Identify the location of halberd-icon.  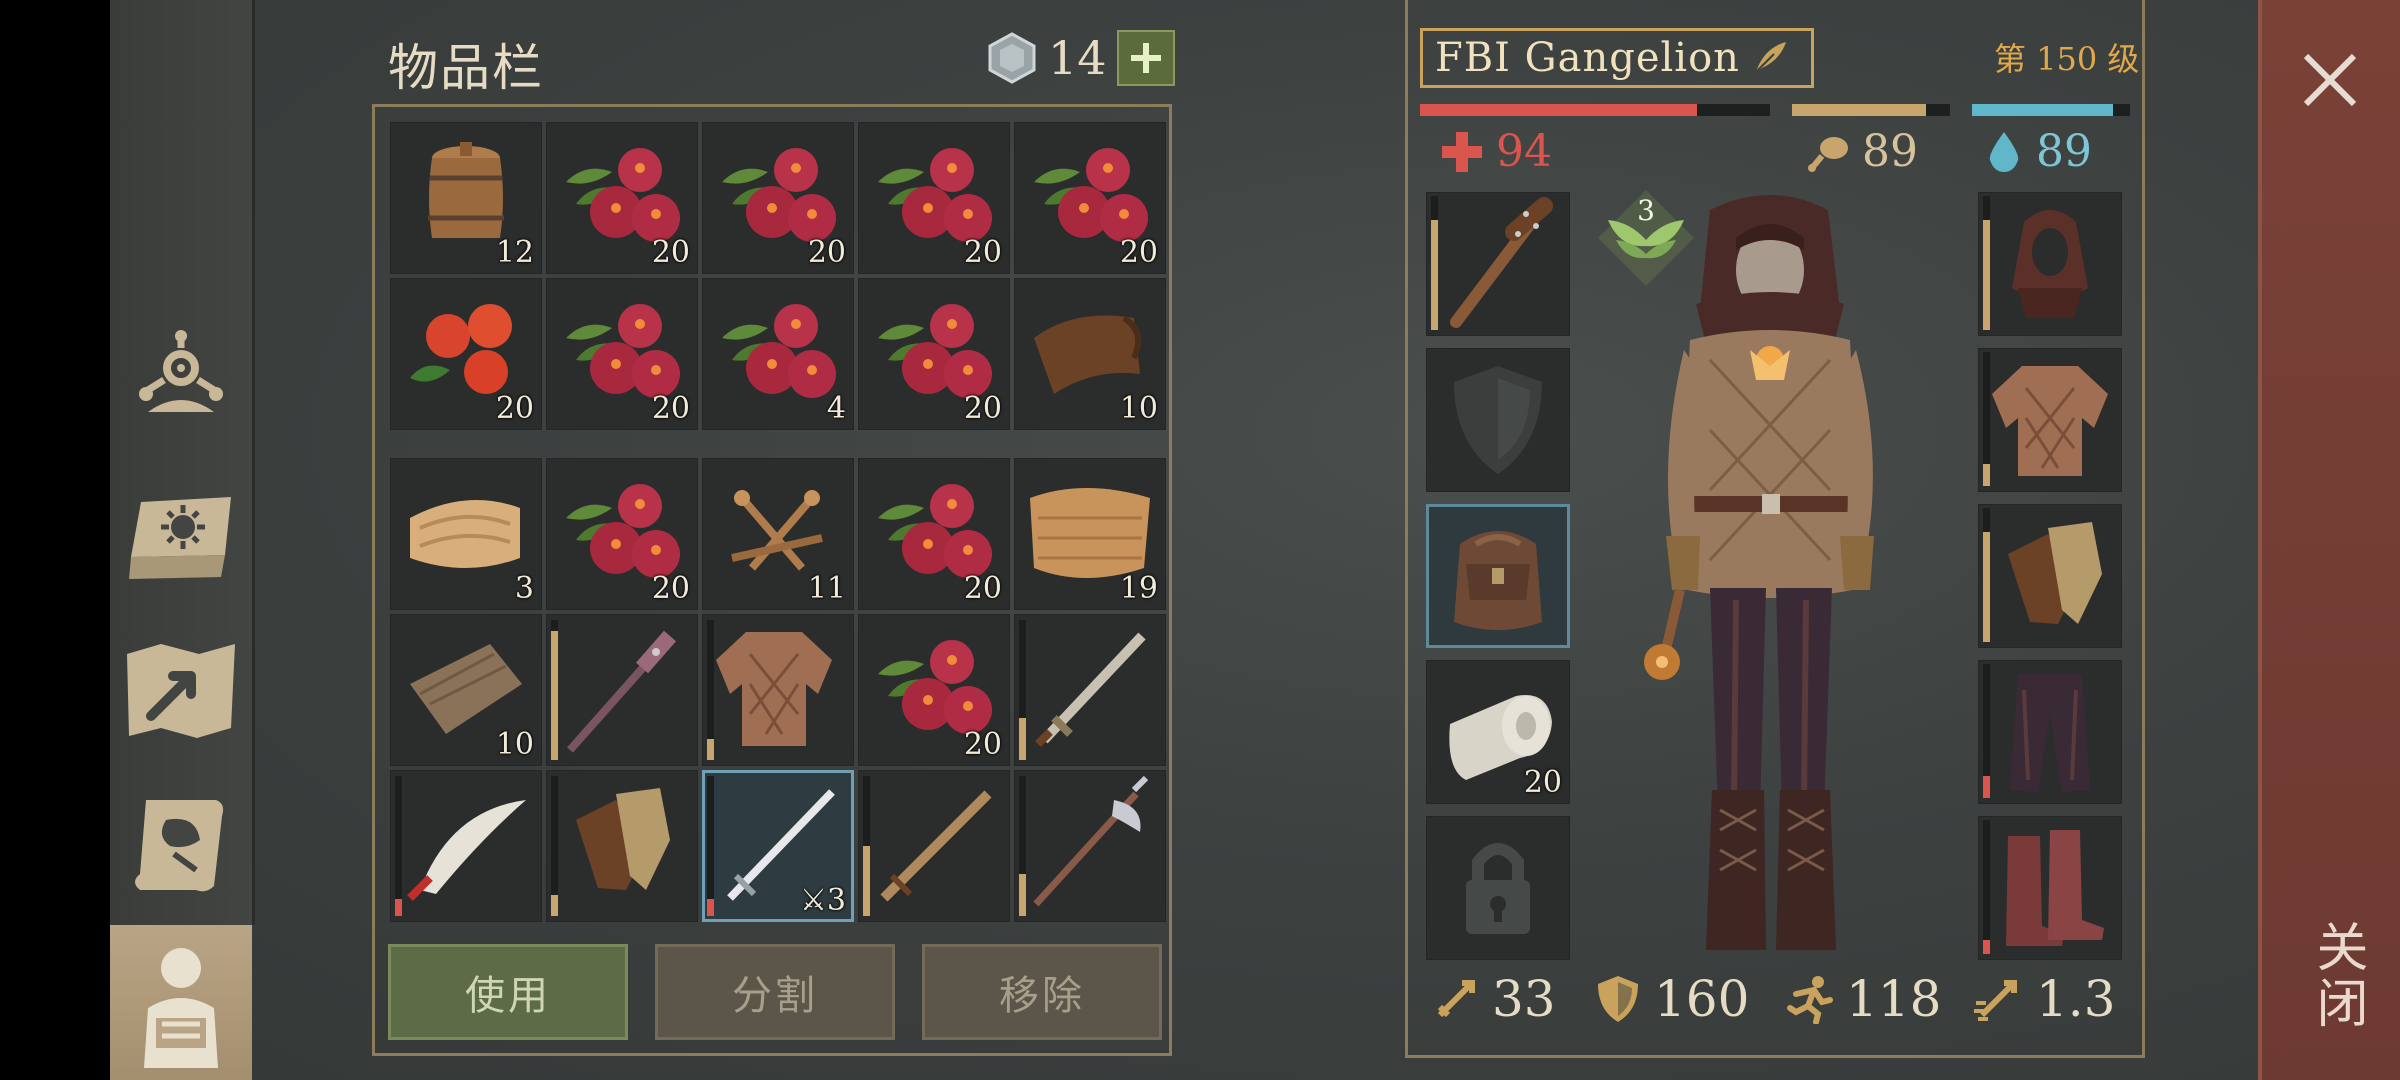
(1091, 841).